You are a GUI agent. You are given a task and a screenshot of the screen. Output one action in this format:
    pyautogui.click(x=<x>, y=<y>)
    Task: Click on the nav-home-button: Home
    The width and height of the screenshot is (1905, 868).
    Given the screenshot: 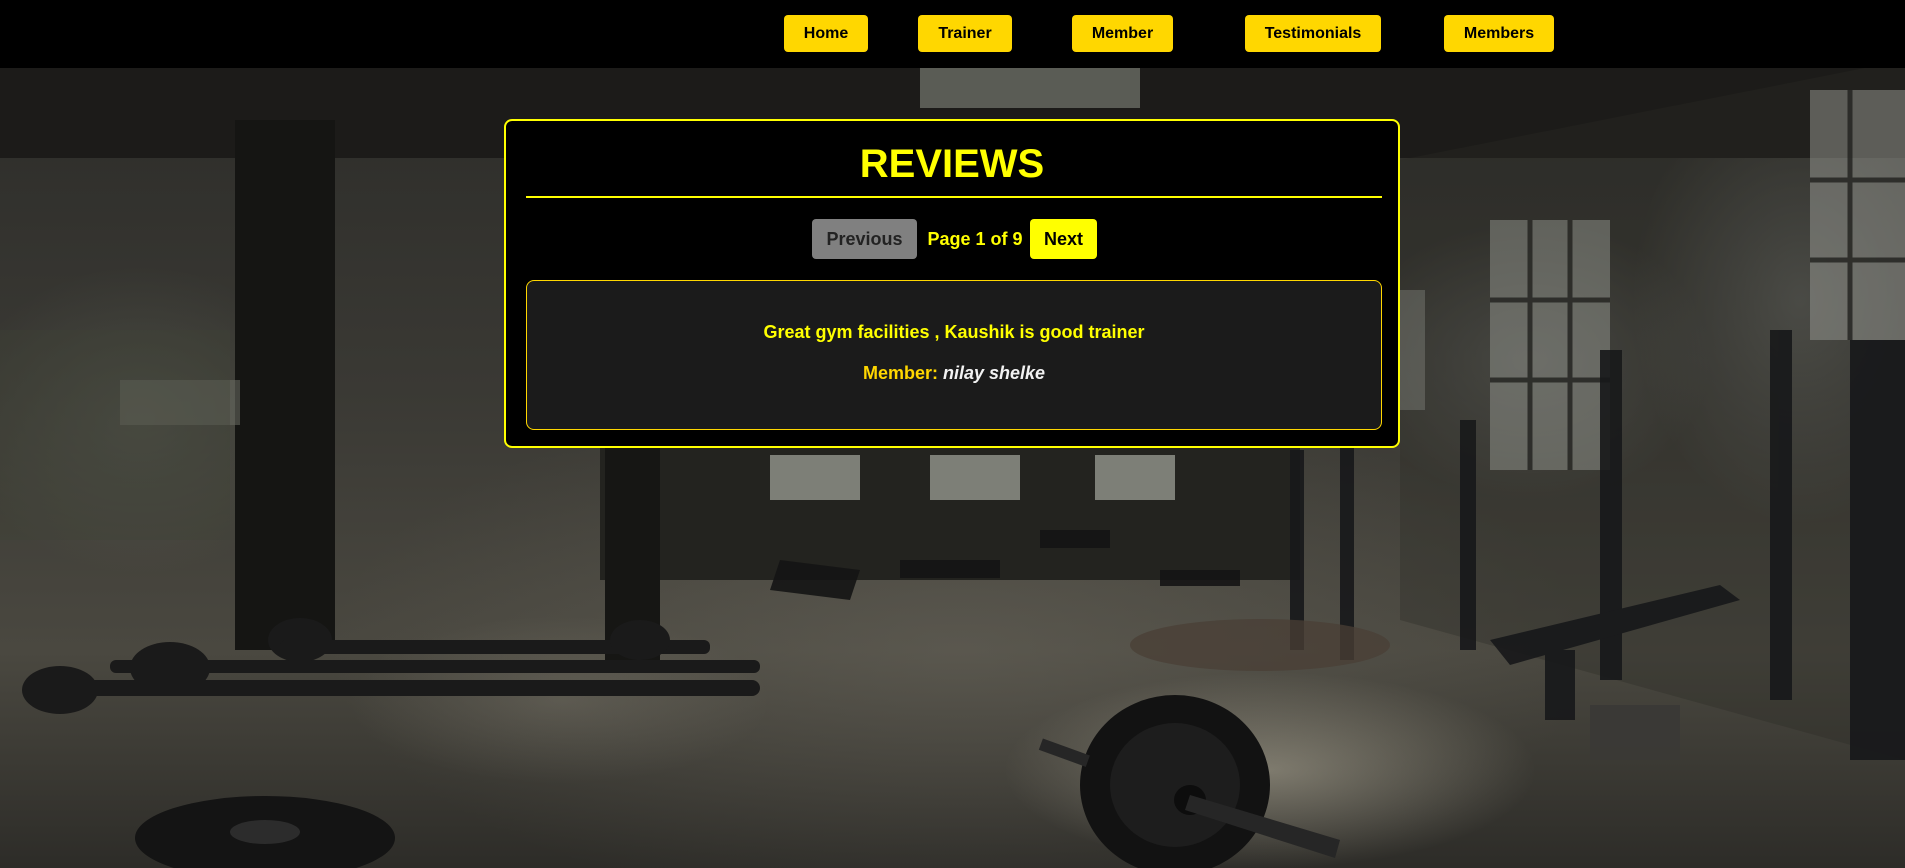 What is the action you would take?
    pyautogui.click(x=826, y=33)
    